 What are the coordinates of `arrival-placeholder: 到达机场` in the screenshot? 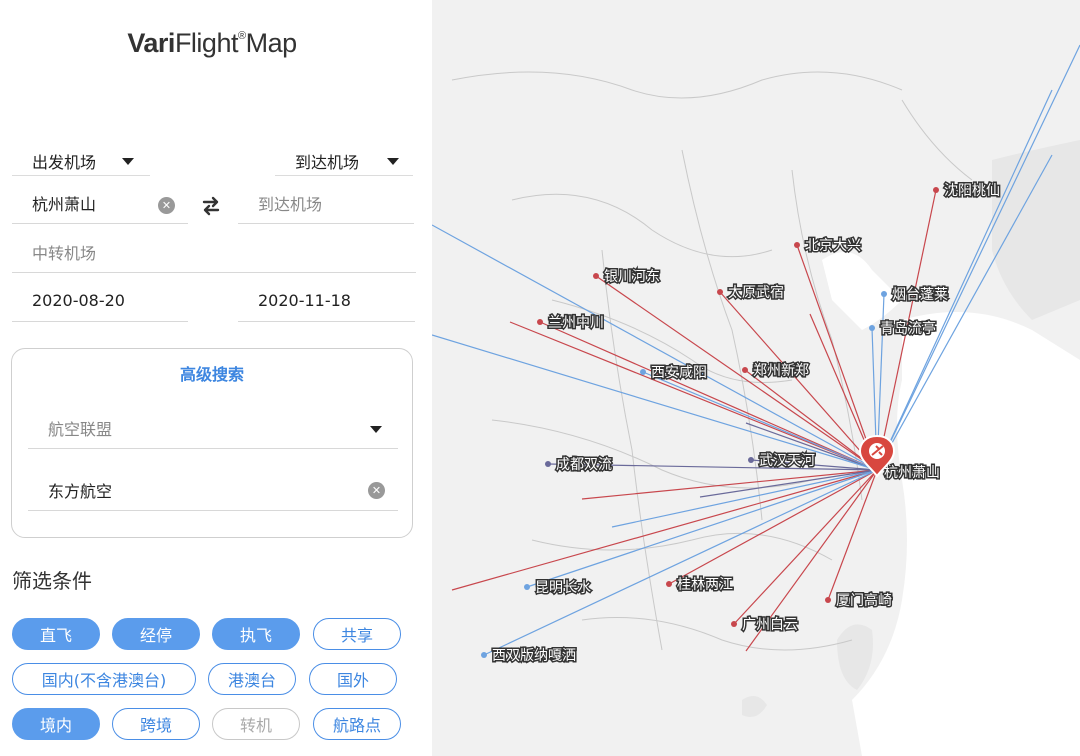 It's located at (290, 204).